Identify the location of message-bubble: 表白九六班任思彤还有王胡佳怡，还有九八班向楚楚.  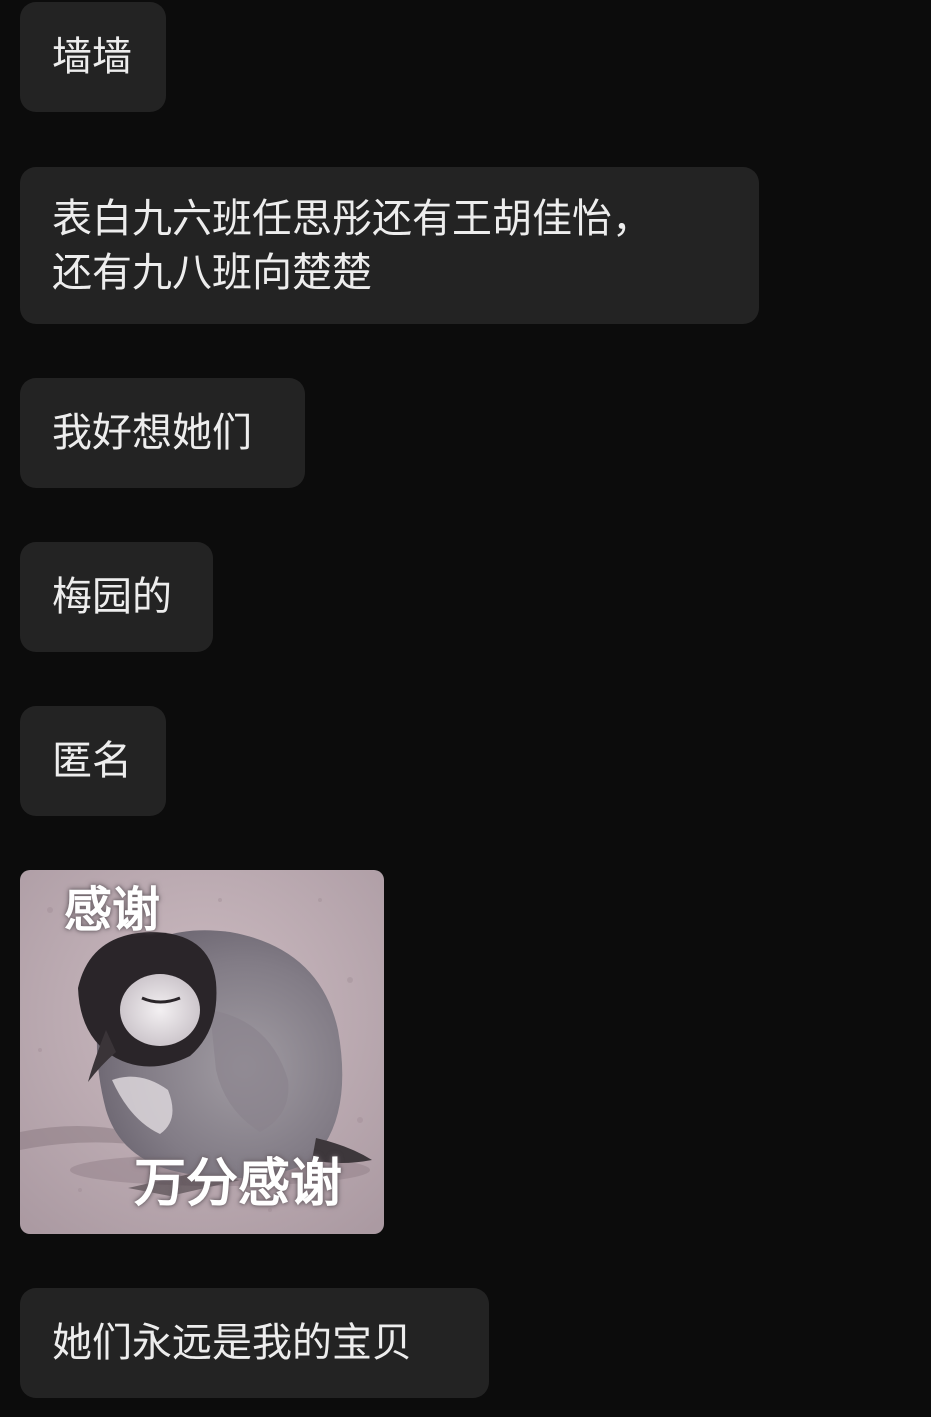
(389, 245).